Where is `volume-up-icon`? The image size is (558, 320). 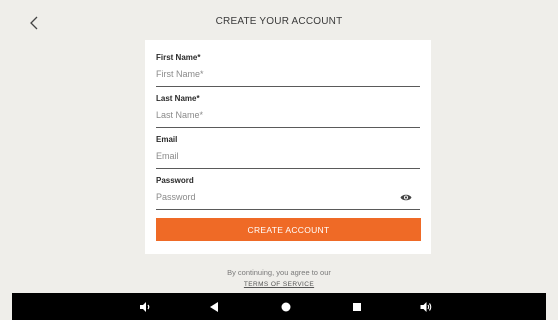 volume-up-icon is located at coordinates (426, 307).